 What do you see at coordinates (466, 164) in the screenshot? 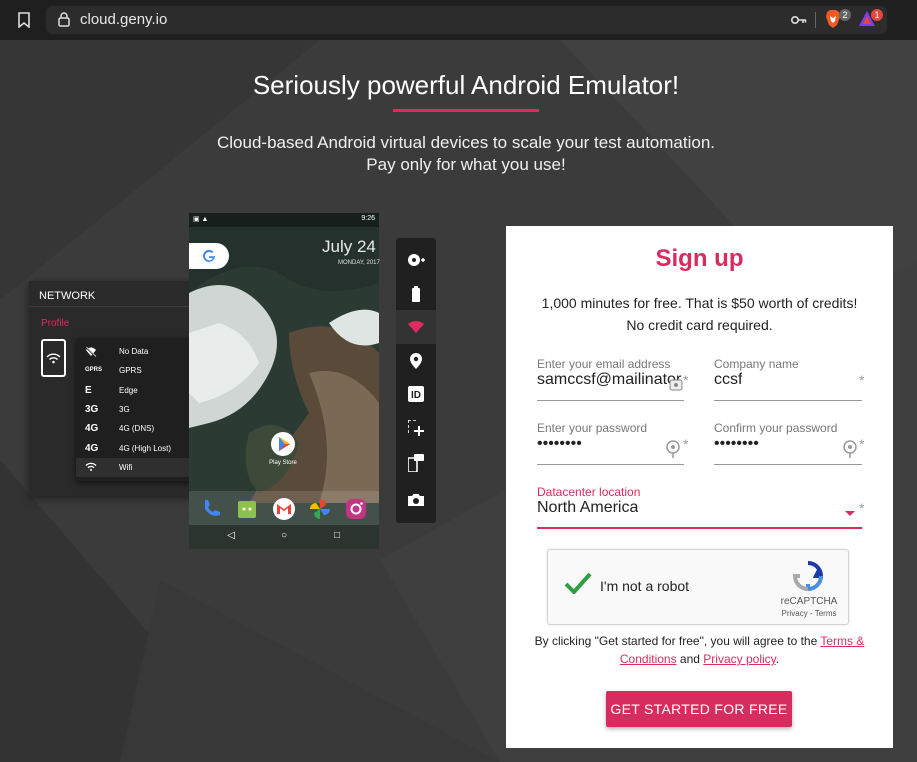
I see `hero-subtitle-line2: Pay only for what you use!` at bounding box center [466, 164].